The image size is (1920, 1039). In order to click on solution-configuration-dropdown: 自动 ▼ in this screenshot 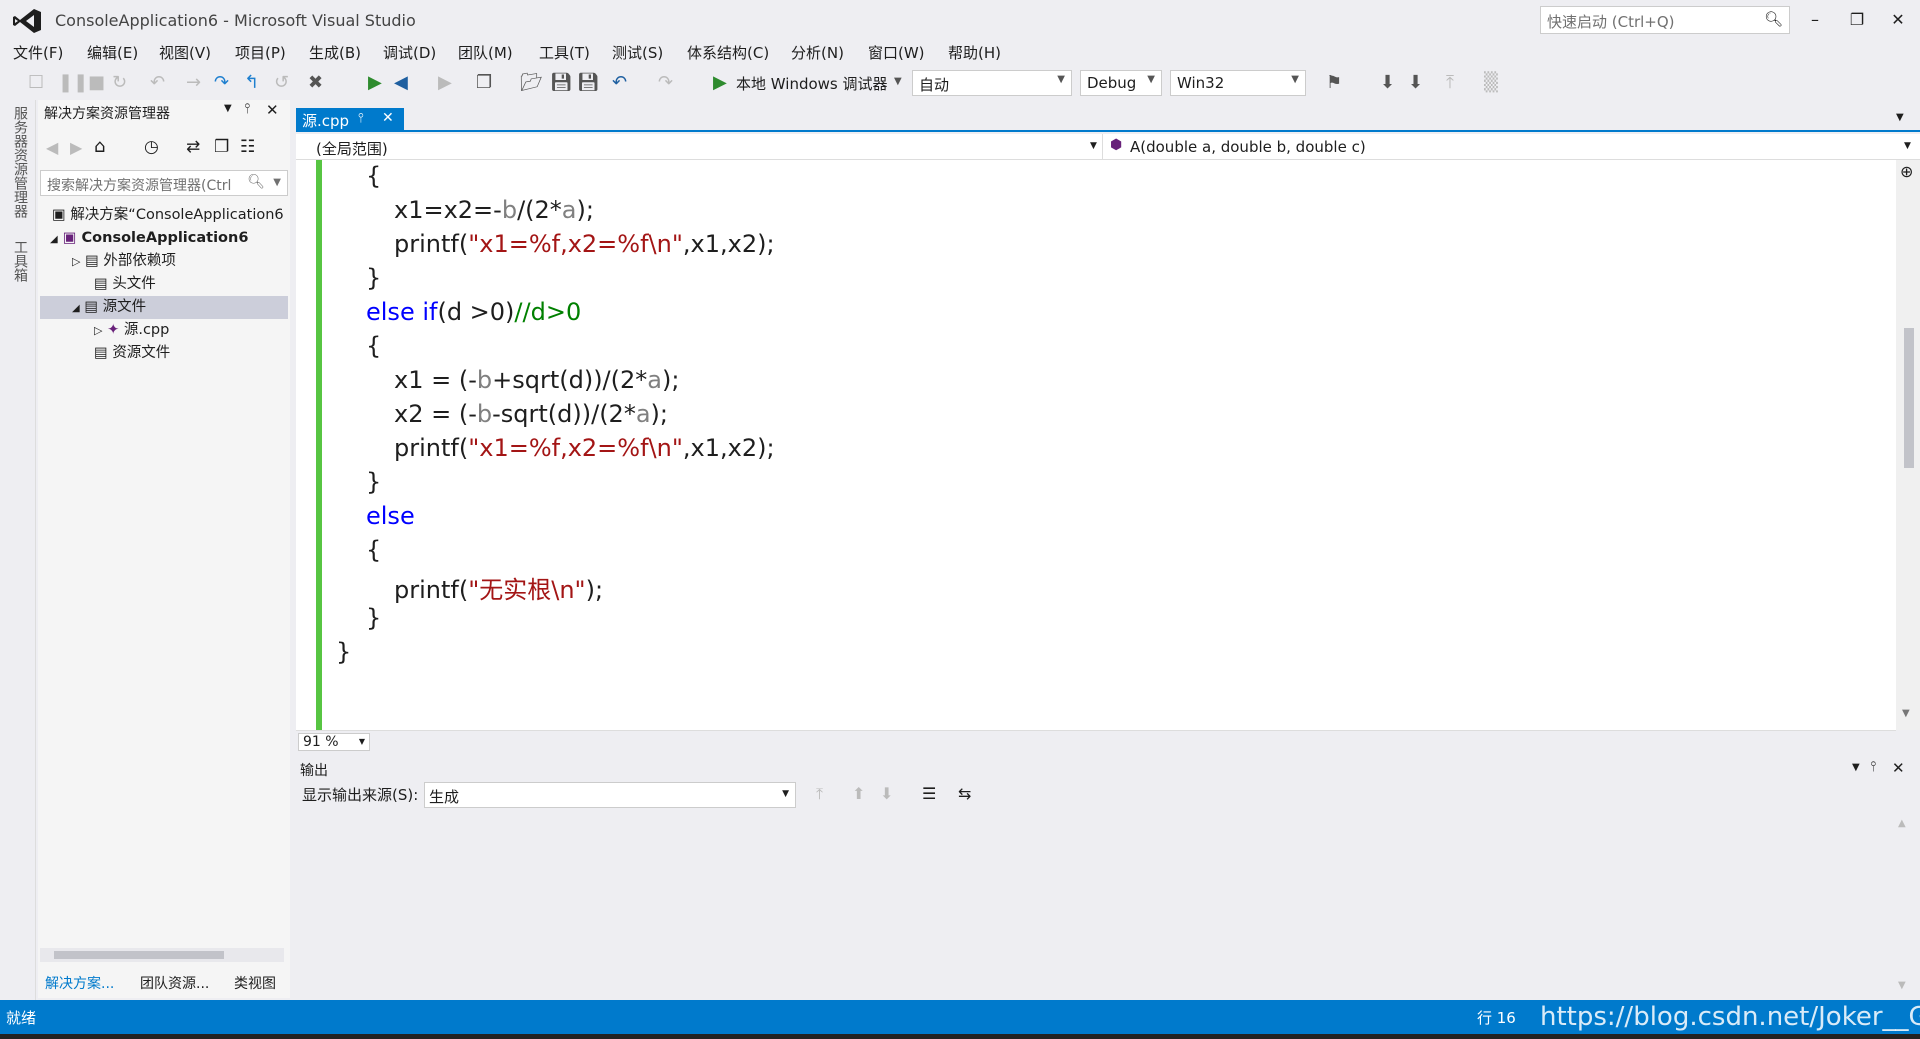, I will do `click(992, 83)`.